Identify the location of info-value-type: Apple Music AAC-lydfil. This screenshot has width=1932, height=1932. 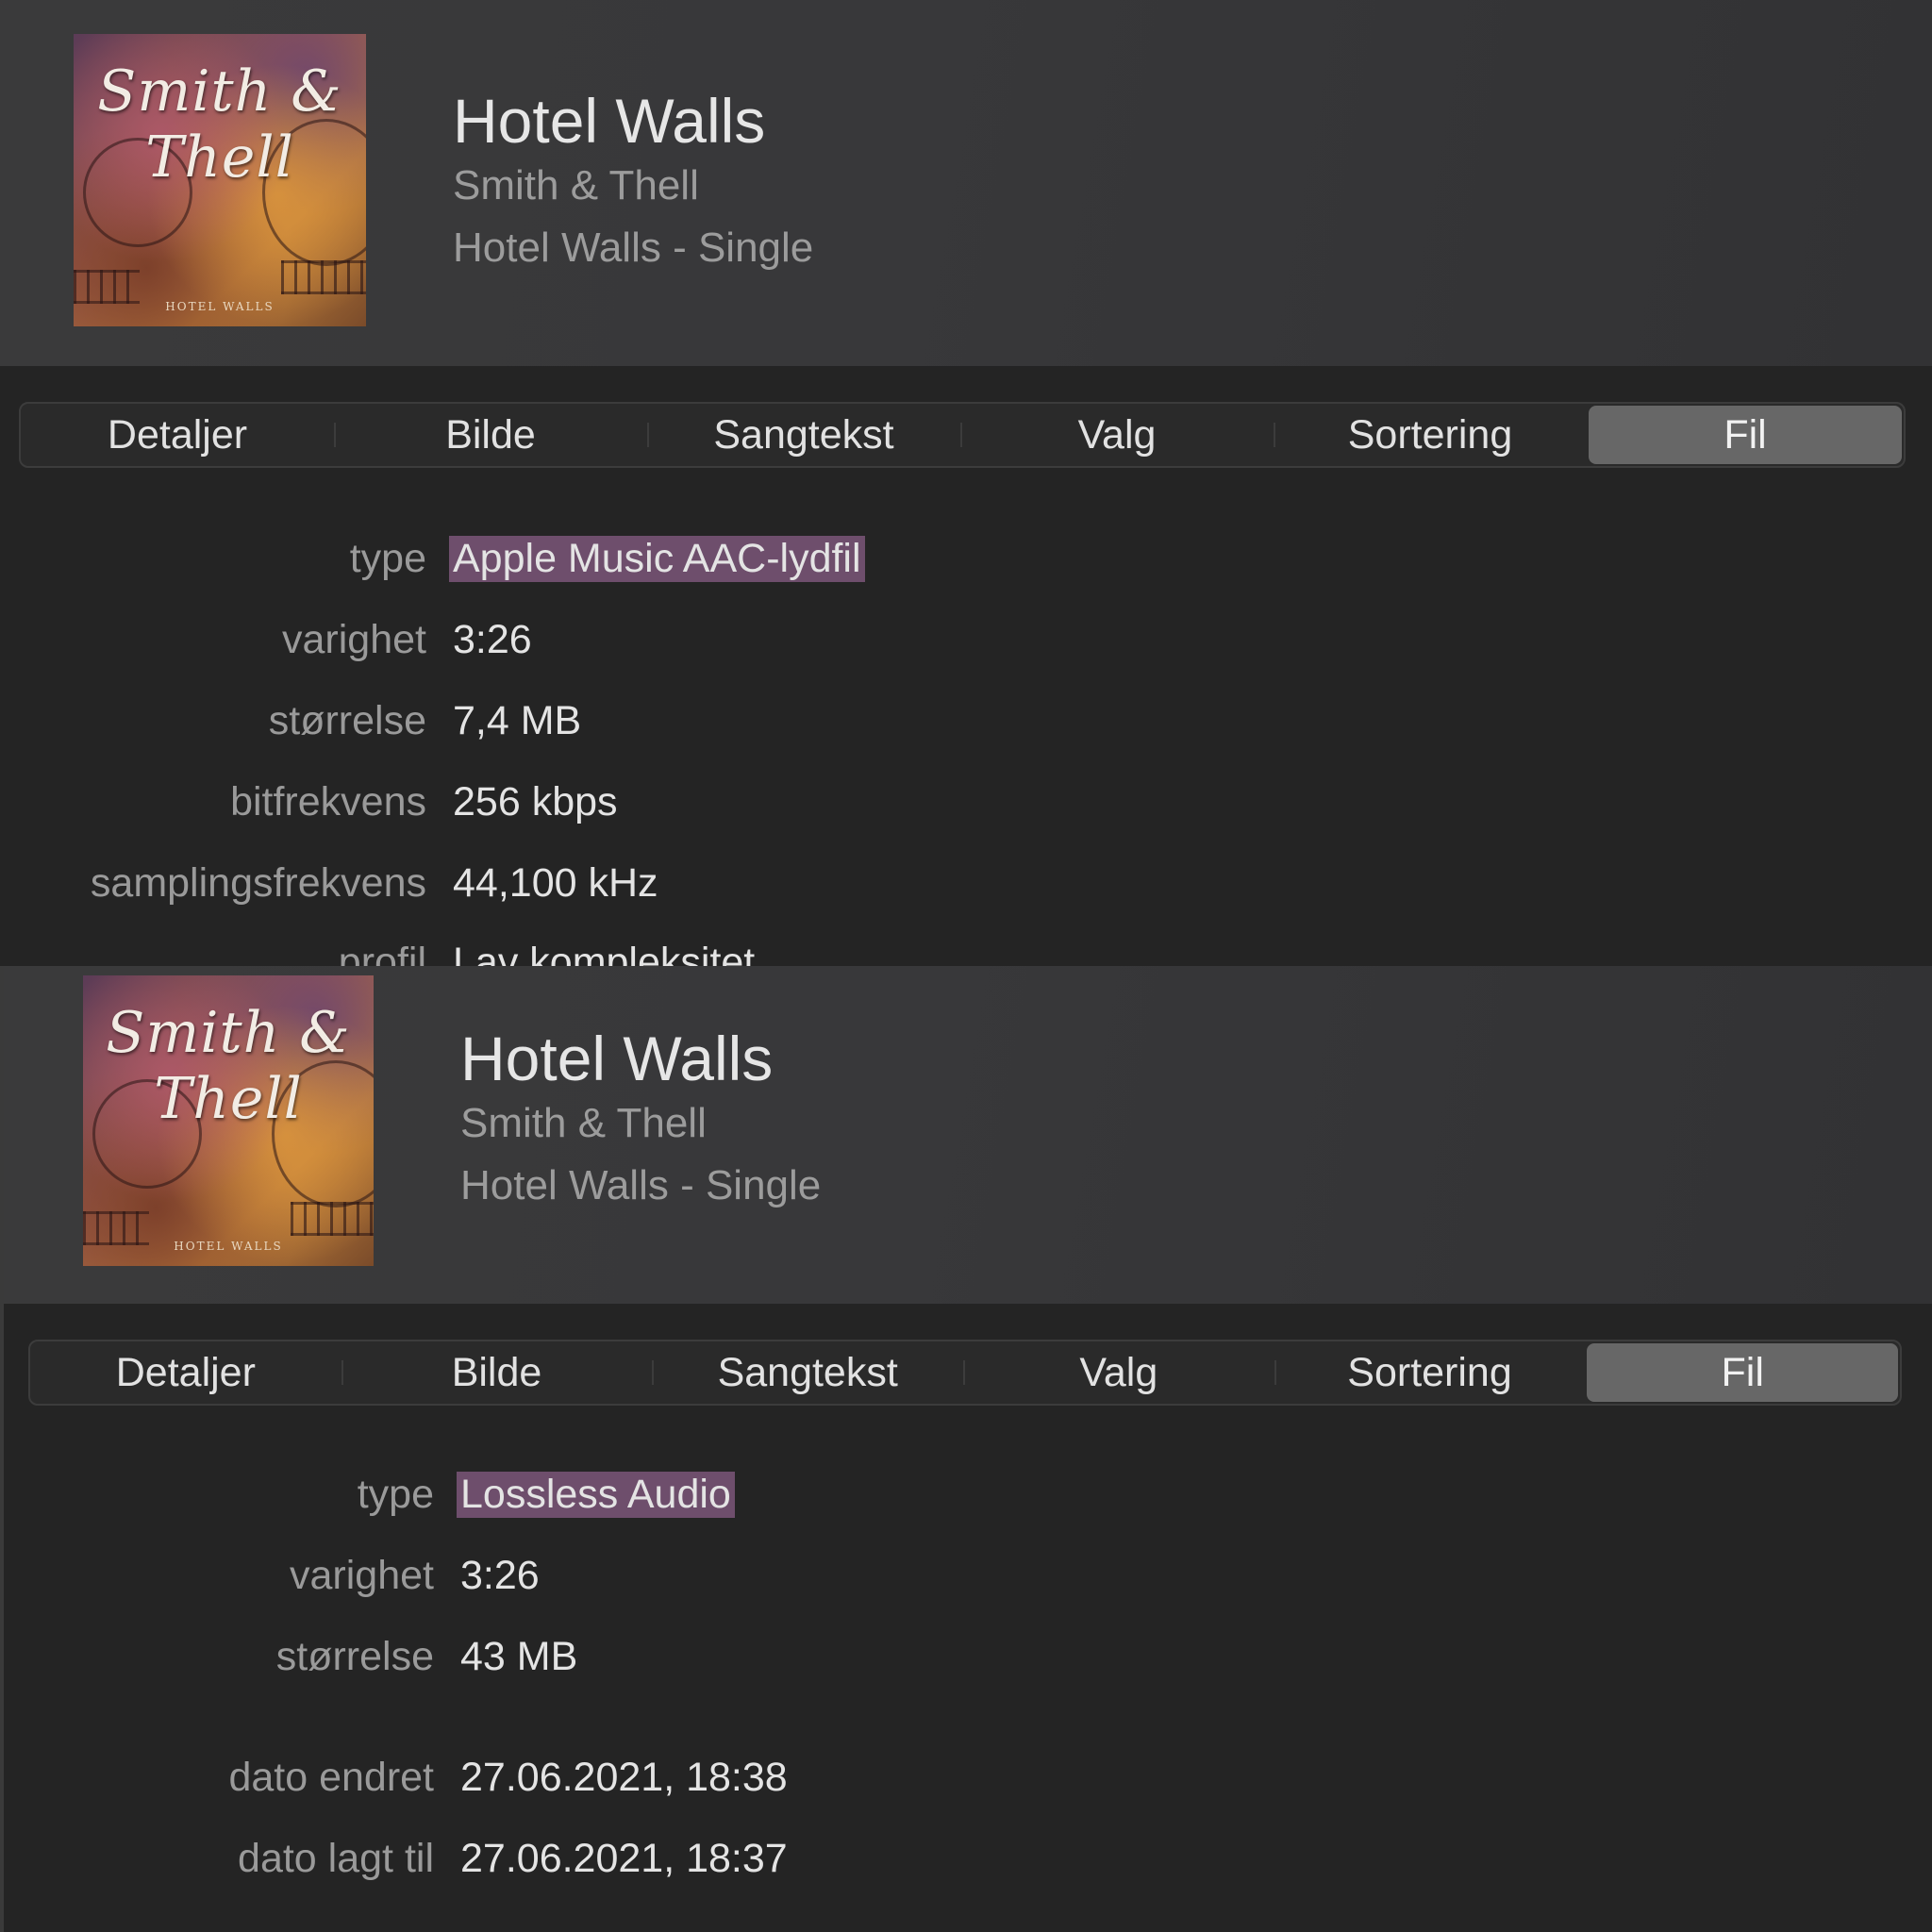
(657, 559).